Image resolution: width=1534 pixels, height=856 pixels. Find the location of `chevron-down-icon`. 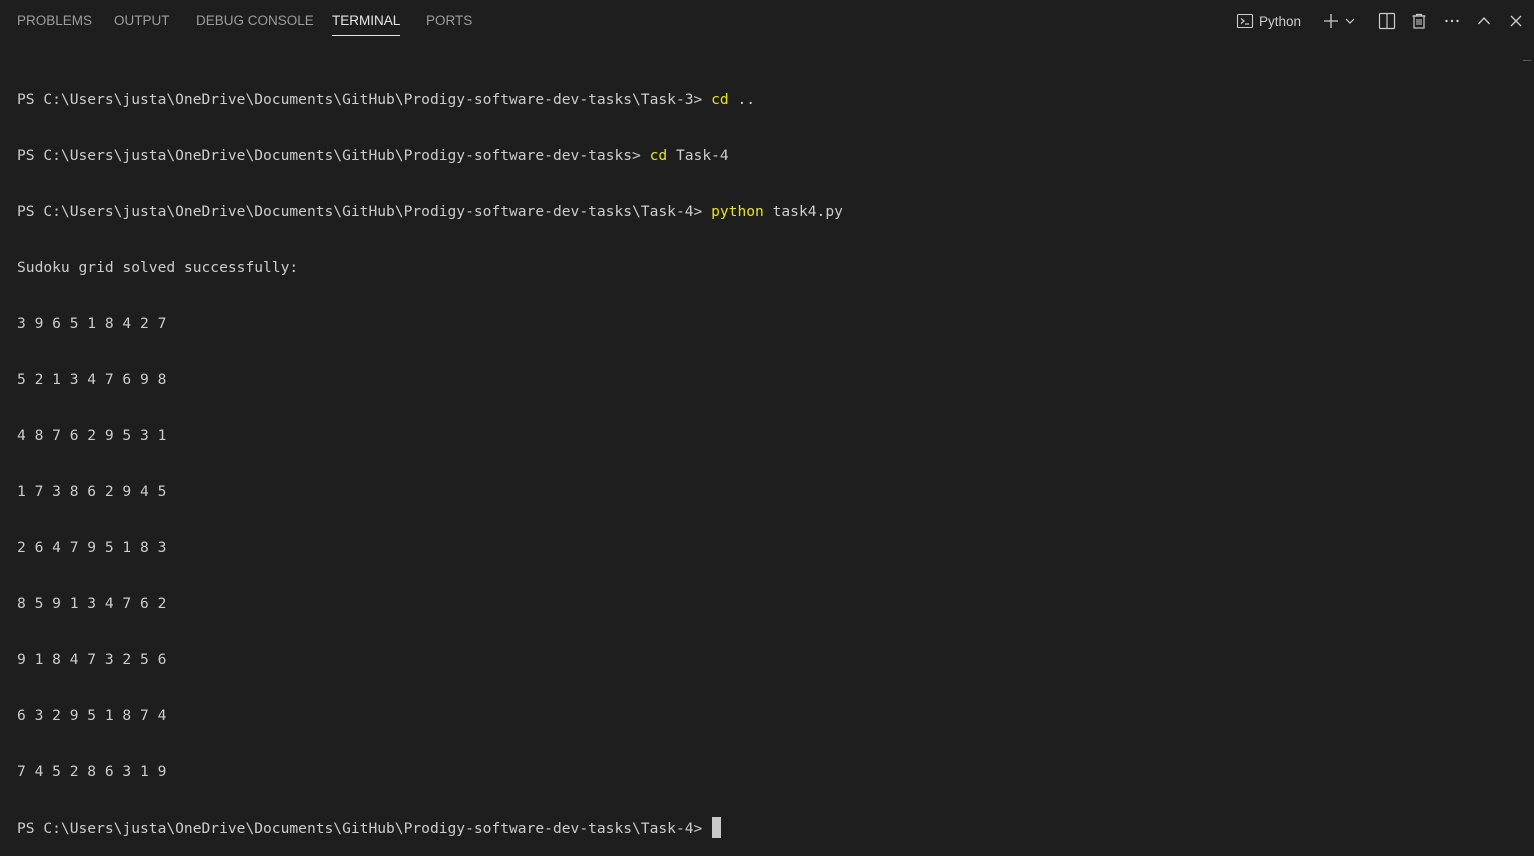

chevron-down-icon is located at coordinates (1350, 21).